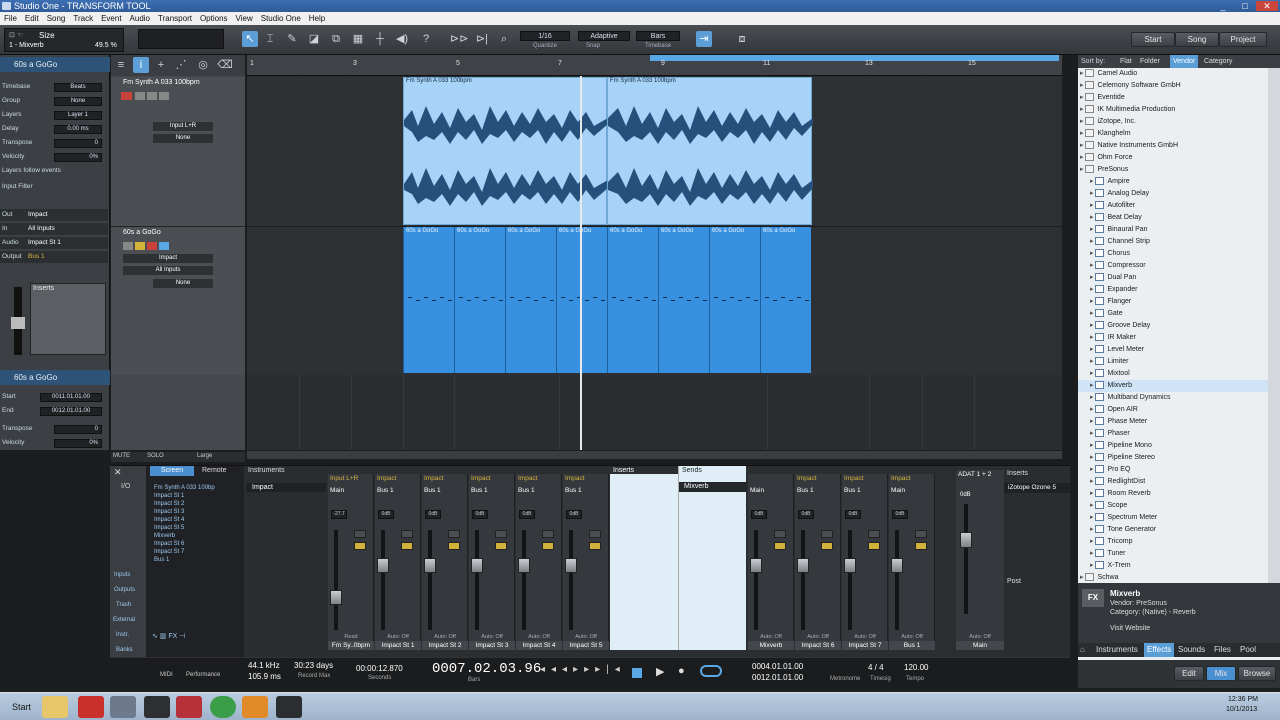 The height and width of the screenshot is (720, 1280). What do you see at coordinates (121, 456) in the screenshot?
I see `mute-all-button: MUTE` at bounding box center [121, 456].